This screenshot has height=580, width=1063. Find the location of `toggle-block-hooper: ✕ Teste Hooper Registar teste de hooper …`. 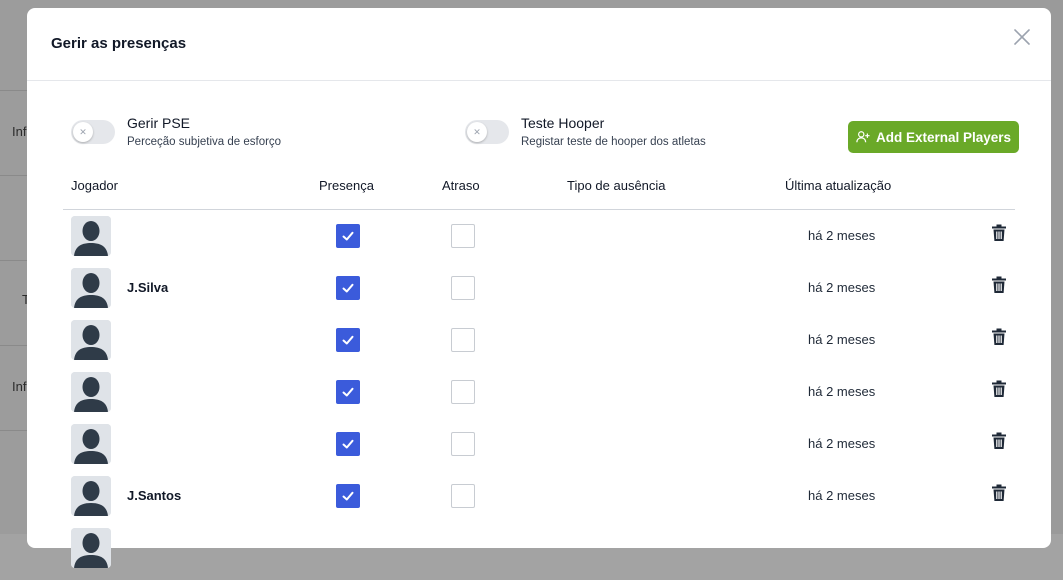

toggle-block-hooper: ✕ Teste Hooper Registar teste de hooper … is located at coordinates (585, 131).